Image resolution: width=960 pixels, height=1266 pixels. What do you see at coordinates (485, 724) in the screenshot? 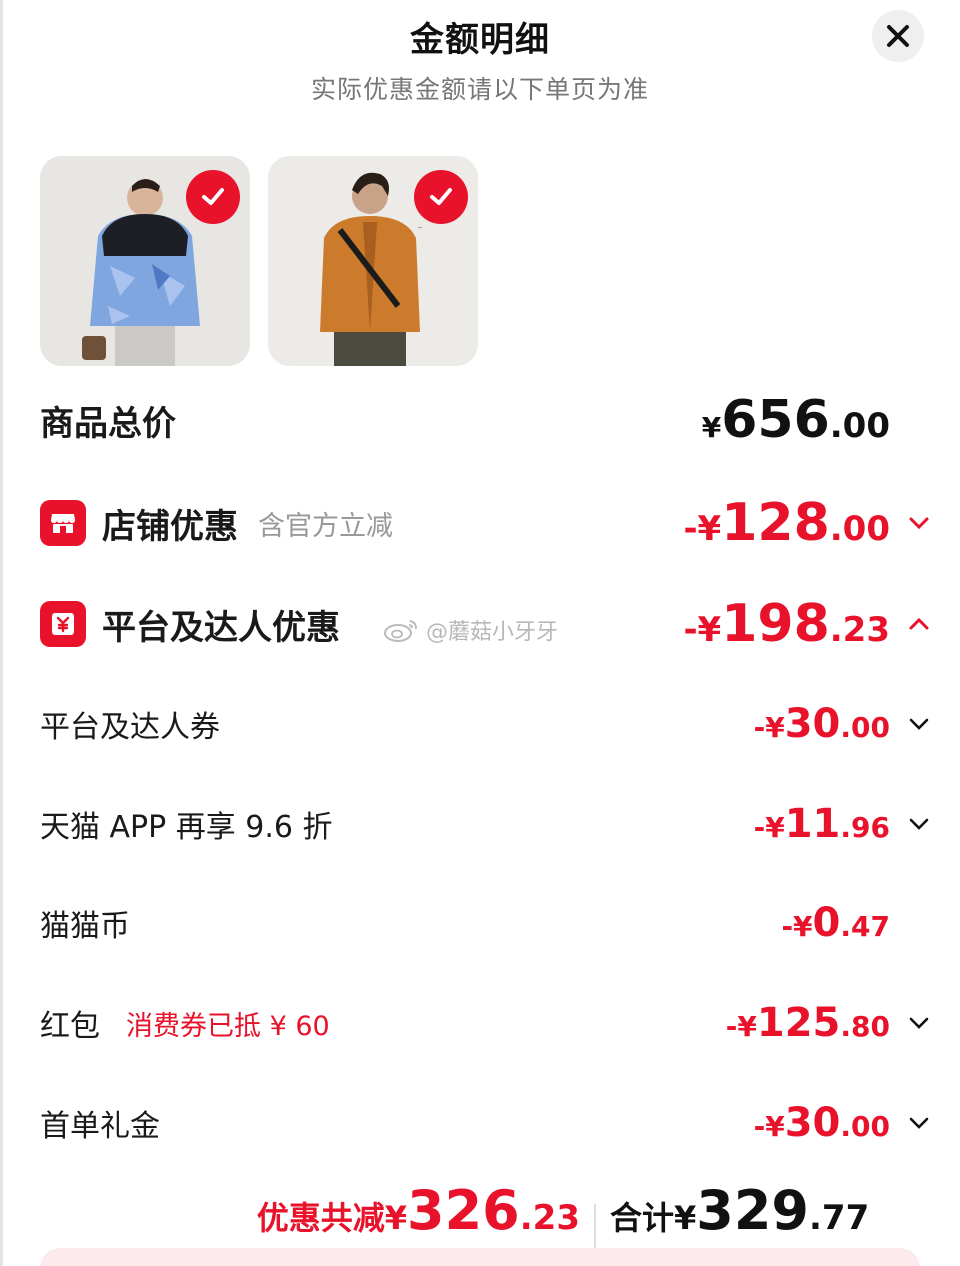
I see `sub-item-row: 平台及达人券 -¥ 30 .00` at bounding box center [485, 724].